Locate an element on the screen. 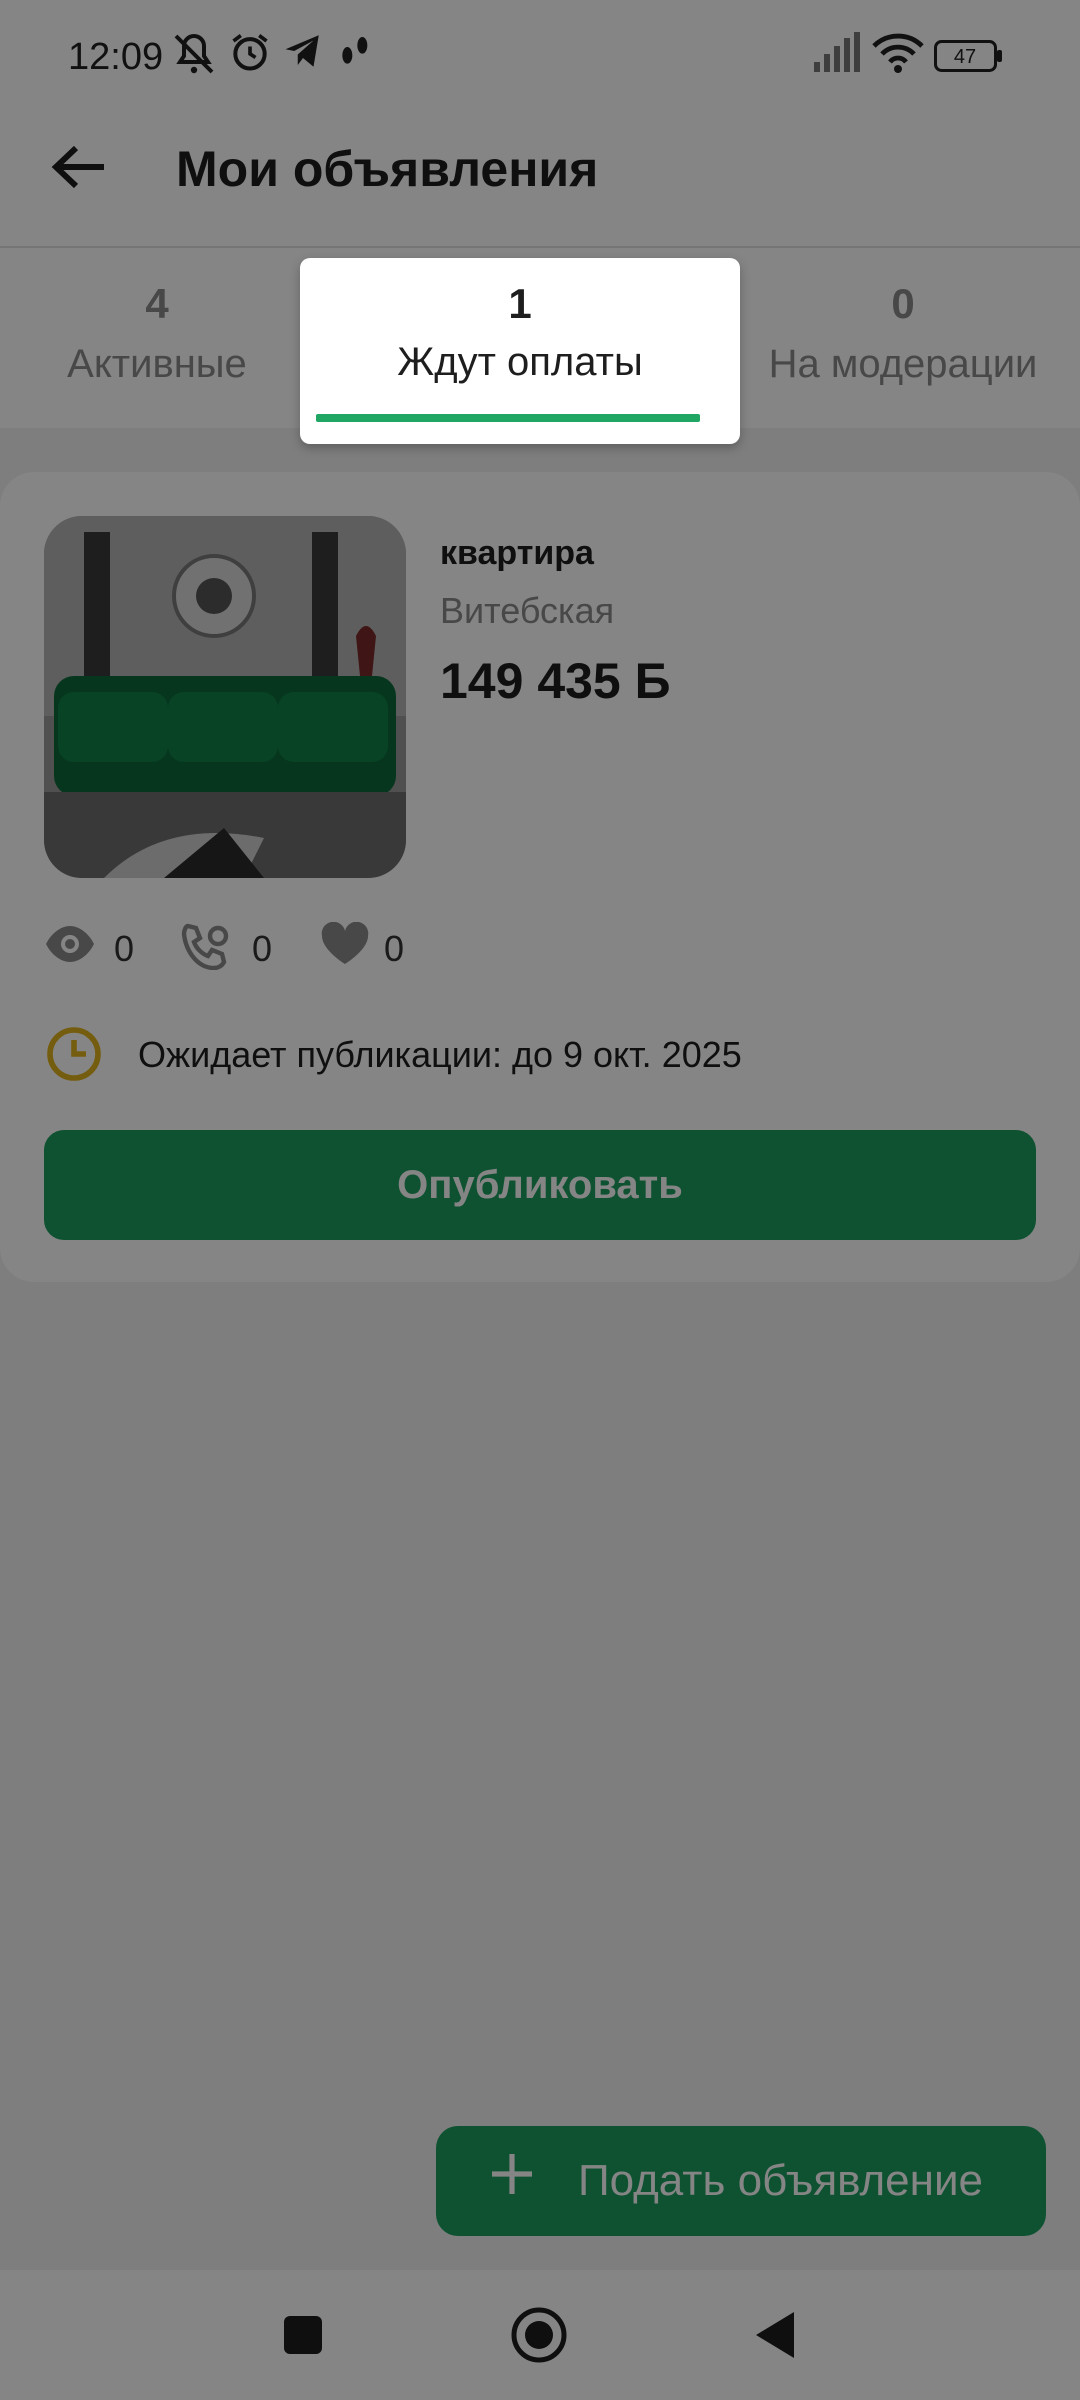  price-currency: Б is located at coordinates (652, 681).